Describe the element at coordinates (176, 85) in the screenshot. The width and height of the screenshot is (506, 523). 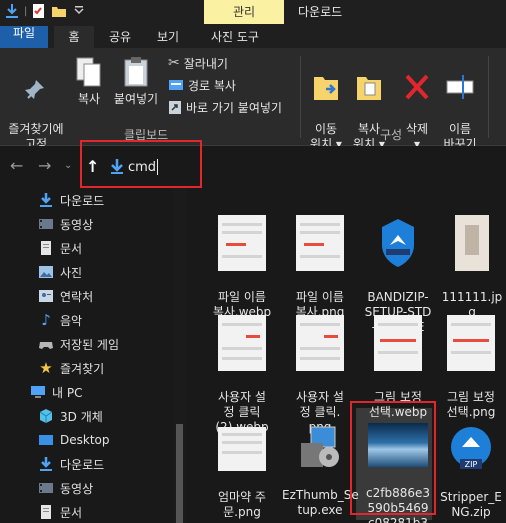
I see `copy-path-icon` at that location.